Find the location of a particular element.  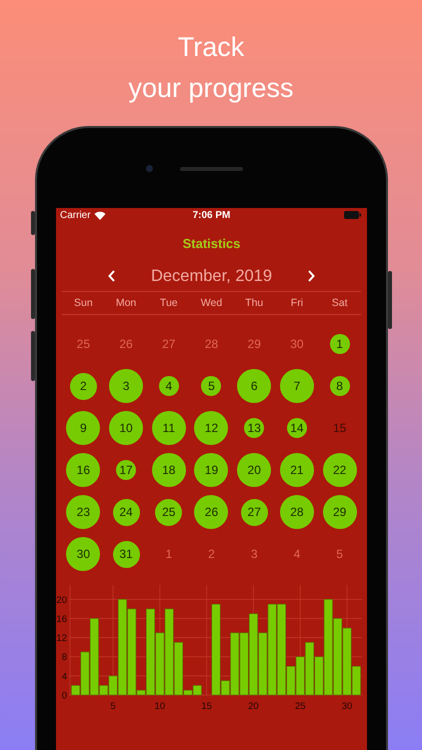

carrier-label: Carrier is located at coordinates (75, 215).